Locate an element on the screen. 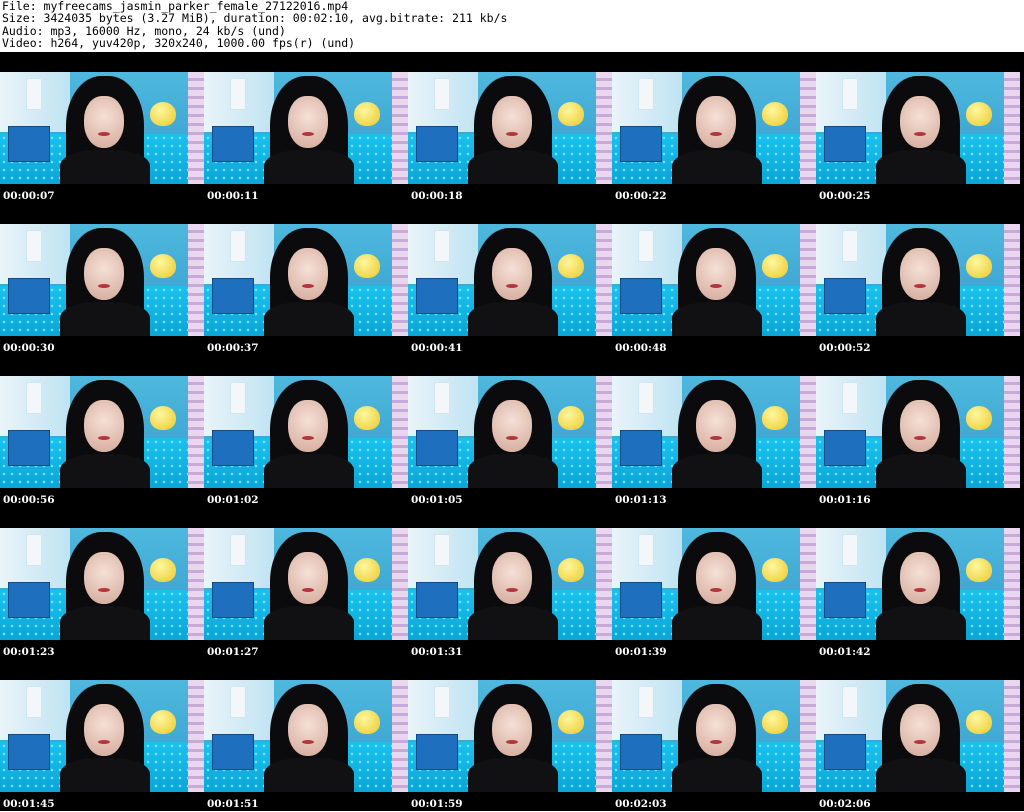 The width and height of the screenshot is (1024, 812). thumbnail-cell: 00:01:05 is located at coordinates (510, 432).